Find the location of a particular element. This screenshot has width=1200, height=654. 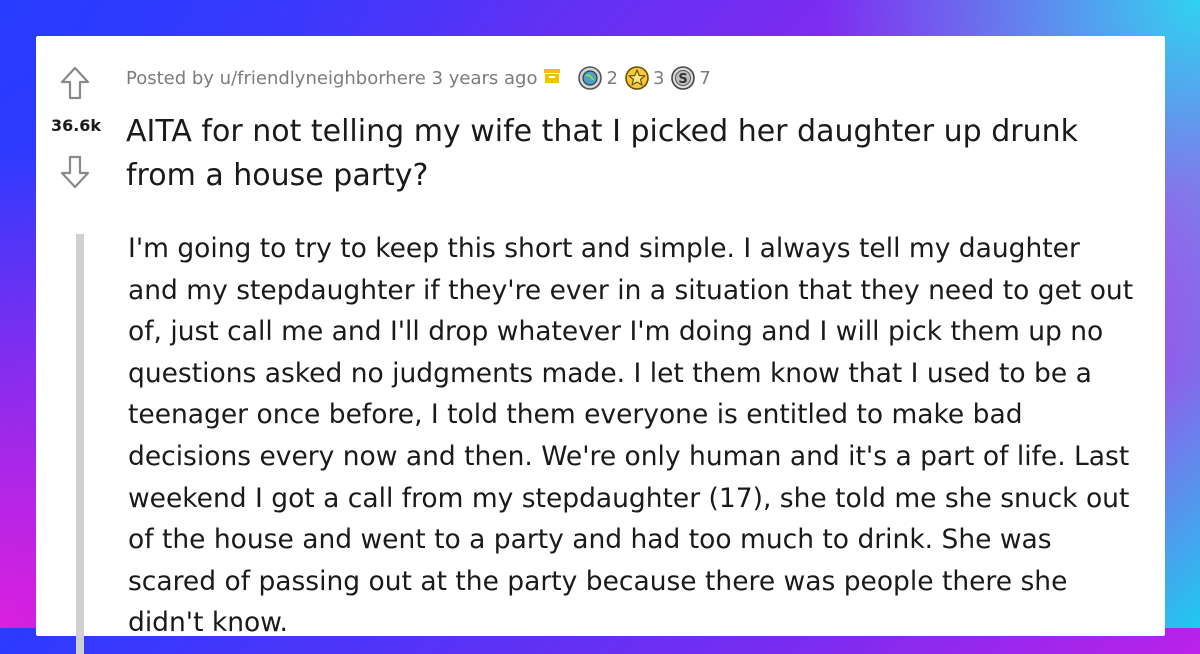

upvote-button is located at coordinates (75, 83).